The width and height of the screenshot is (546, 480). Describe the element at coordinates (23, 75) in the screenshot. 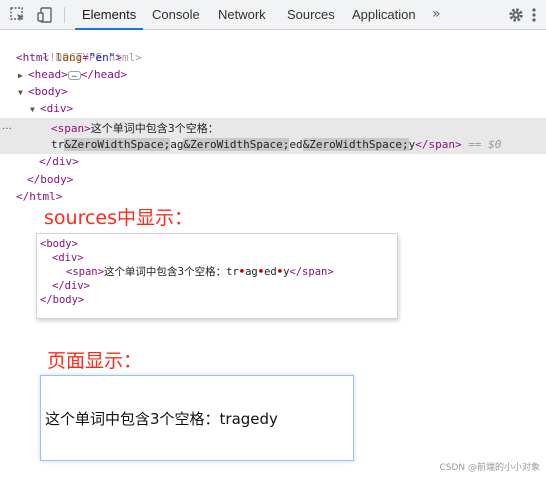

I see `expand-triangle-icon: ▶` at that location.